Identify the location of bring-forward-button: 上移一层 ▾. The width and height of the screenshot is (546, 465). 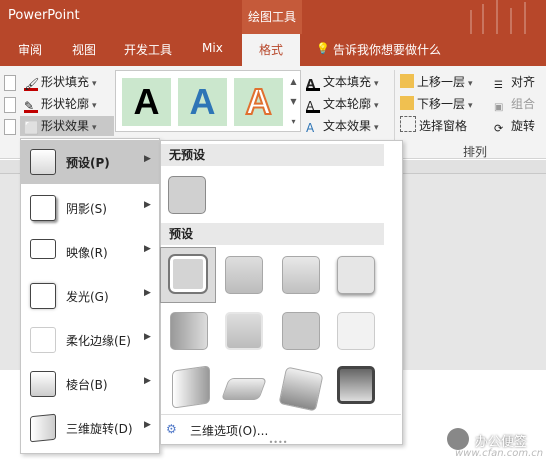
(436, 82).